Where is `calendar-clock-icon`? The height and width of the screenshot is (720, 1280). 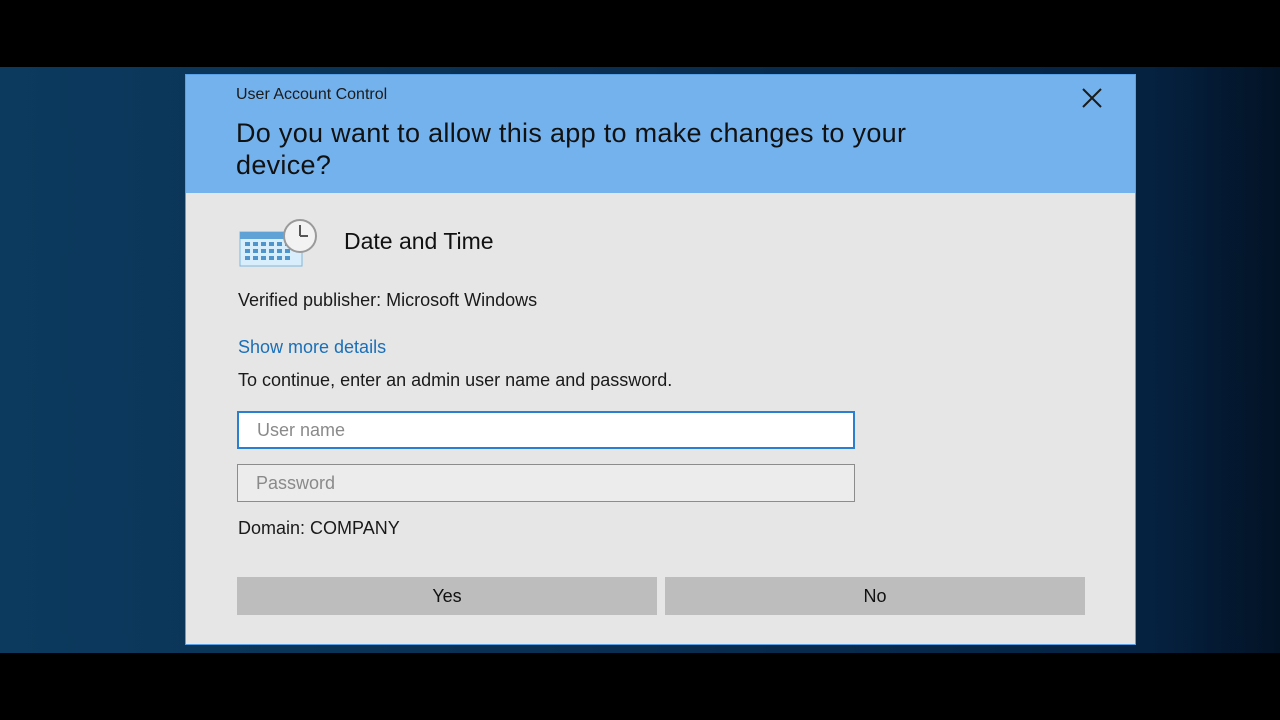
calendar-clock-icon is located at coordinates (278, 243).